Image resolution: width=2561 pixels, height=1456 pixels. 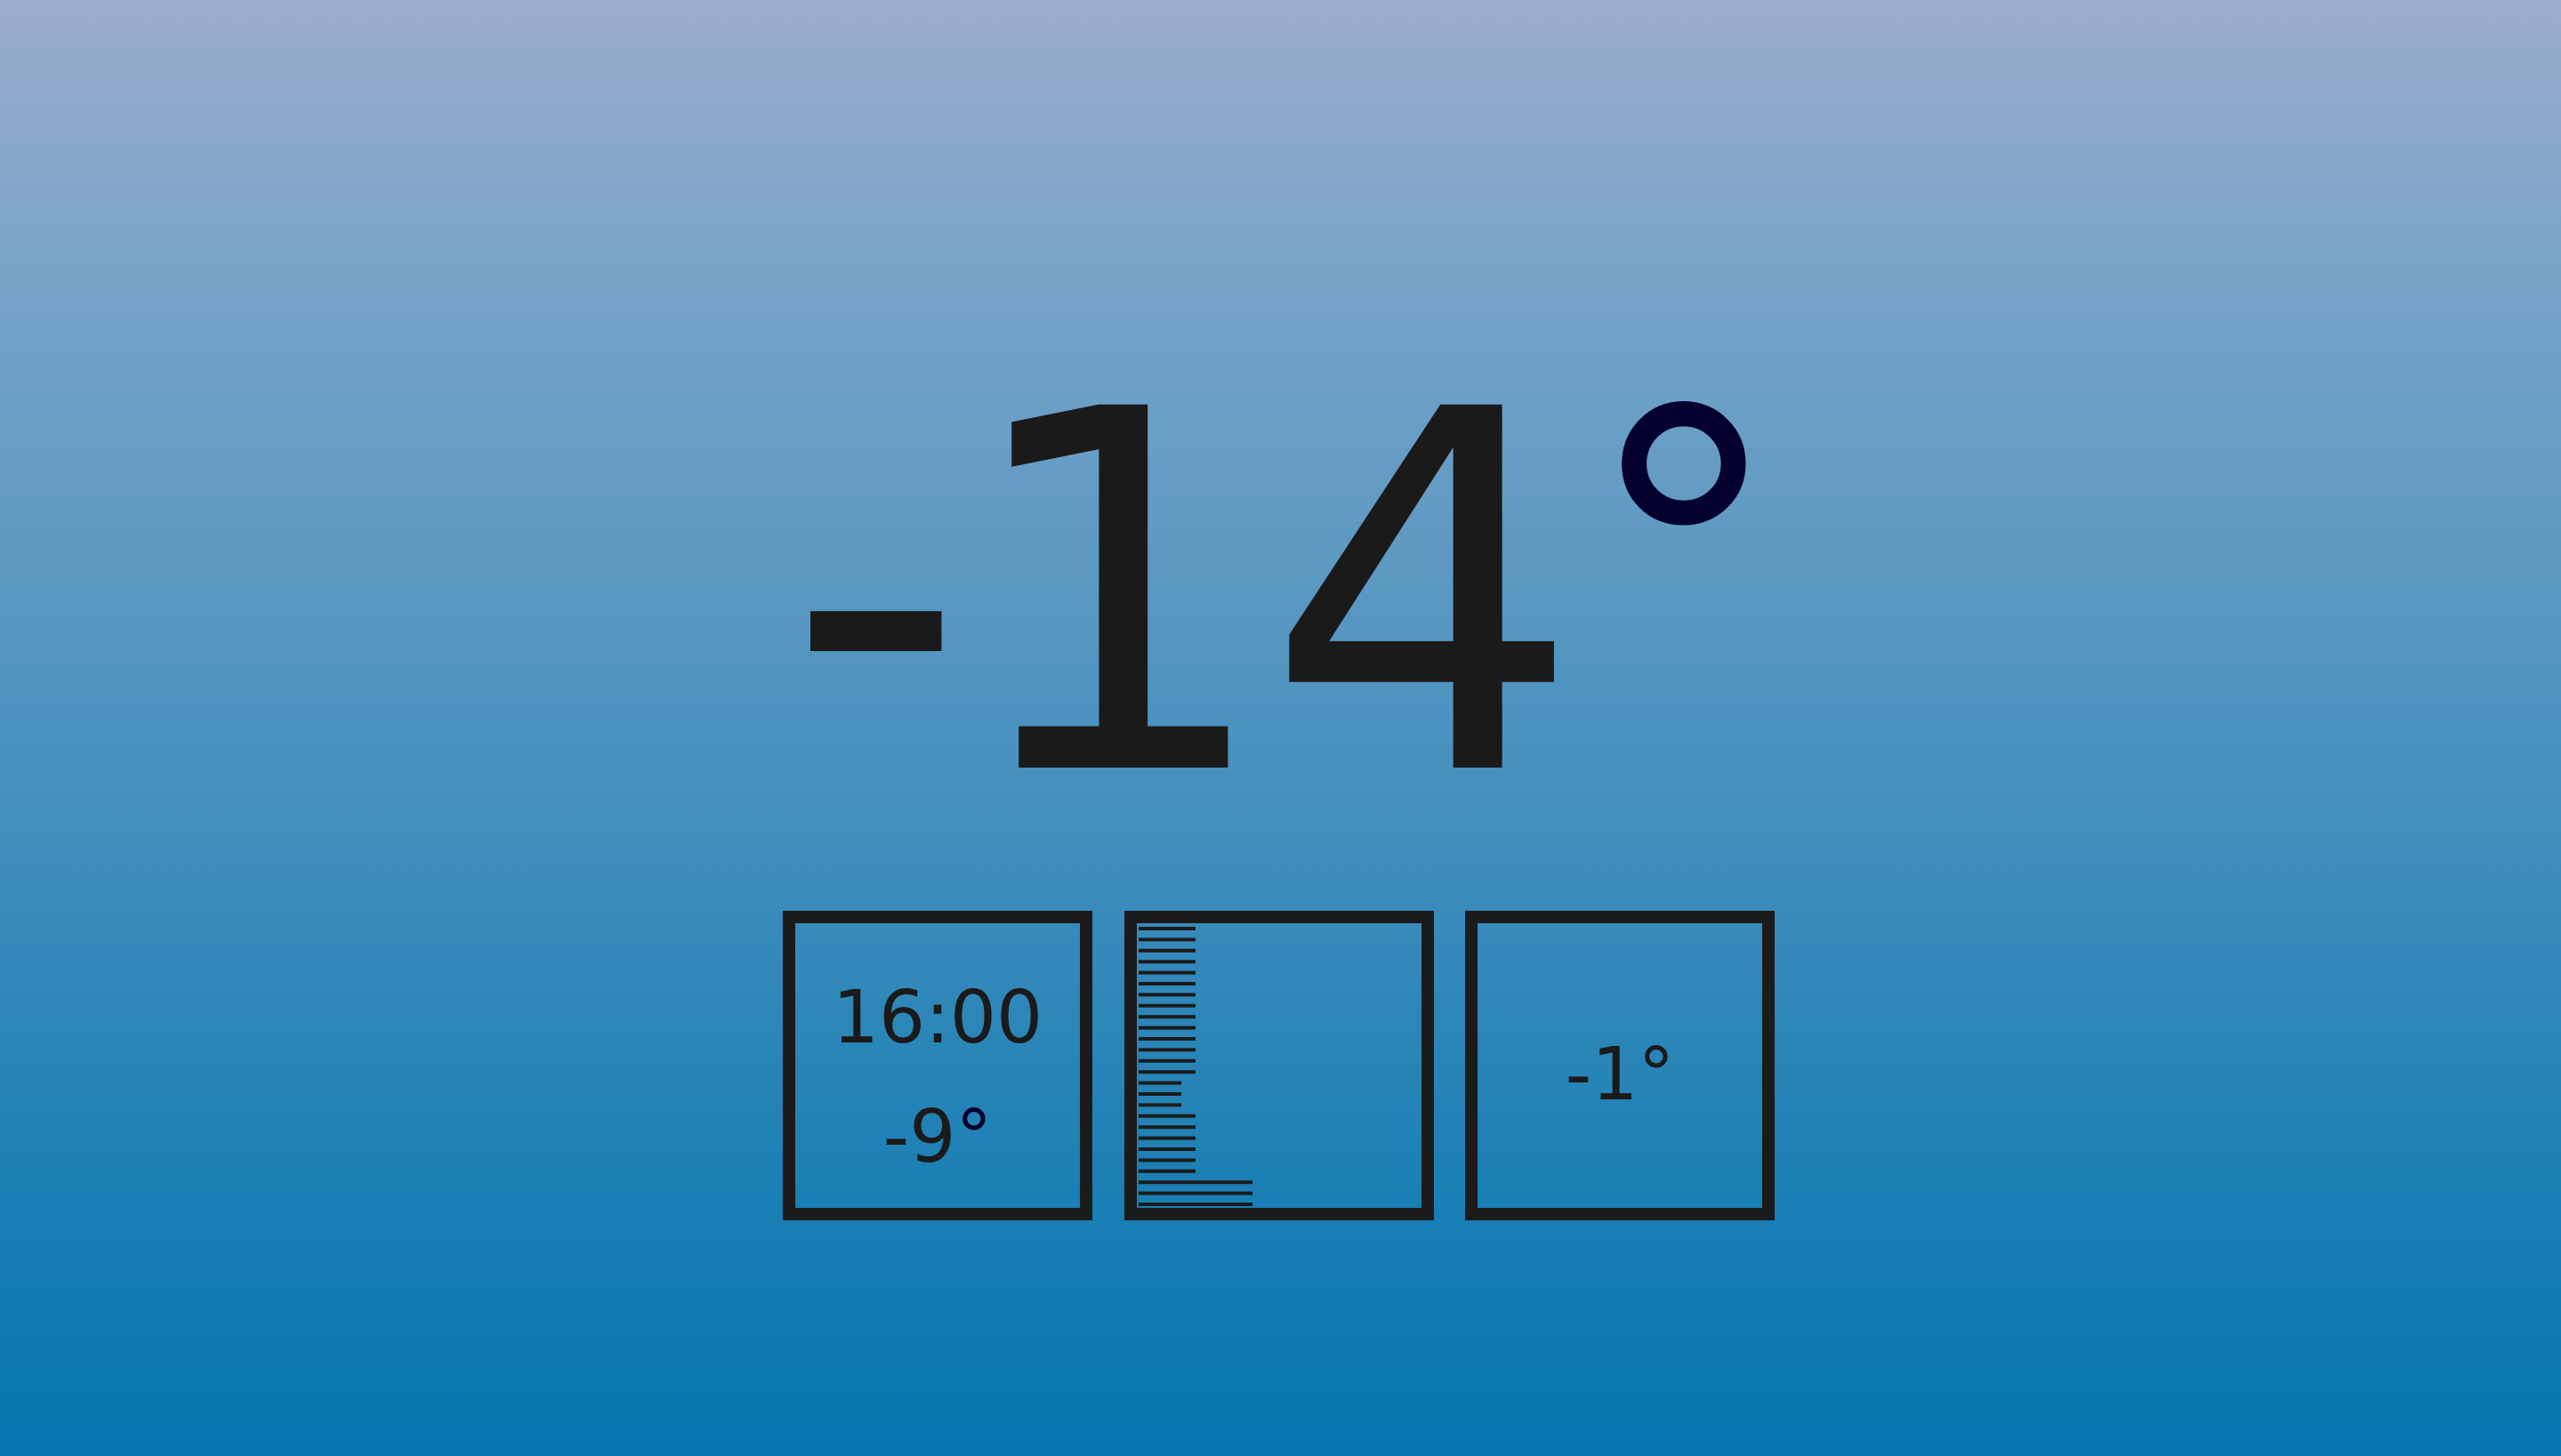 I want to click on current-degree-symbol: °, so click(x=1684, y=560).